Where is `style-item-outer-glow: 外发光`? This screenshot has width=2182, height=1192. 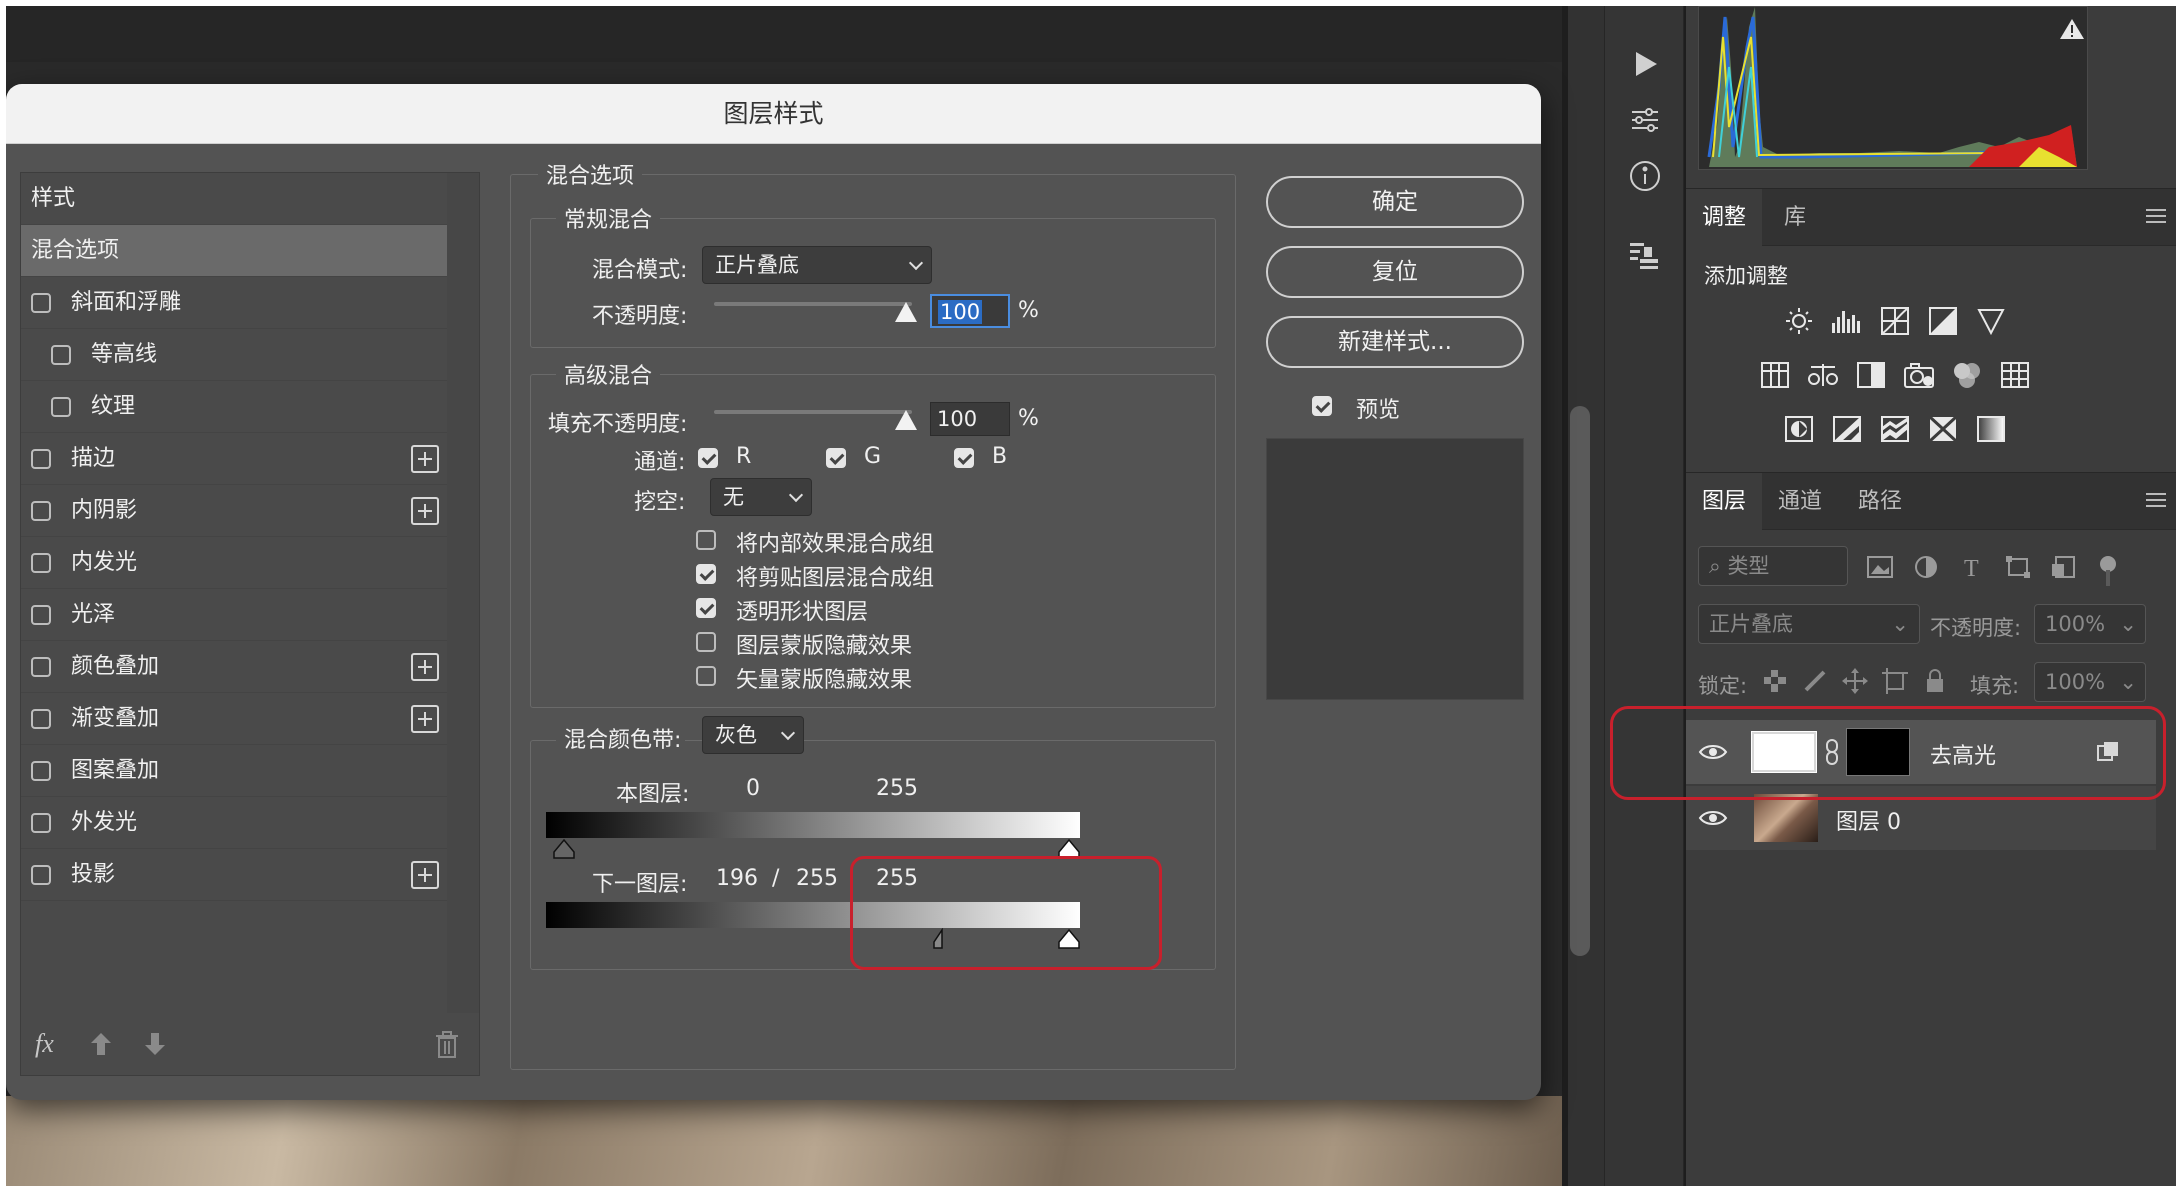 style-item-outer-glow: 外发光 is located at coordinates (234, 823).